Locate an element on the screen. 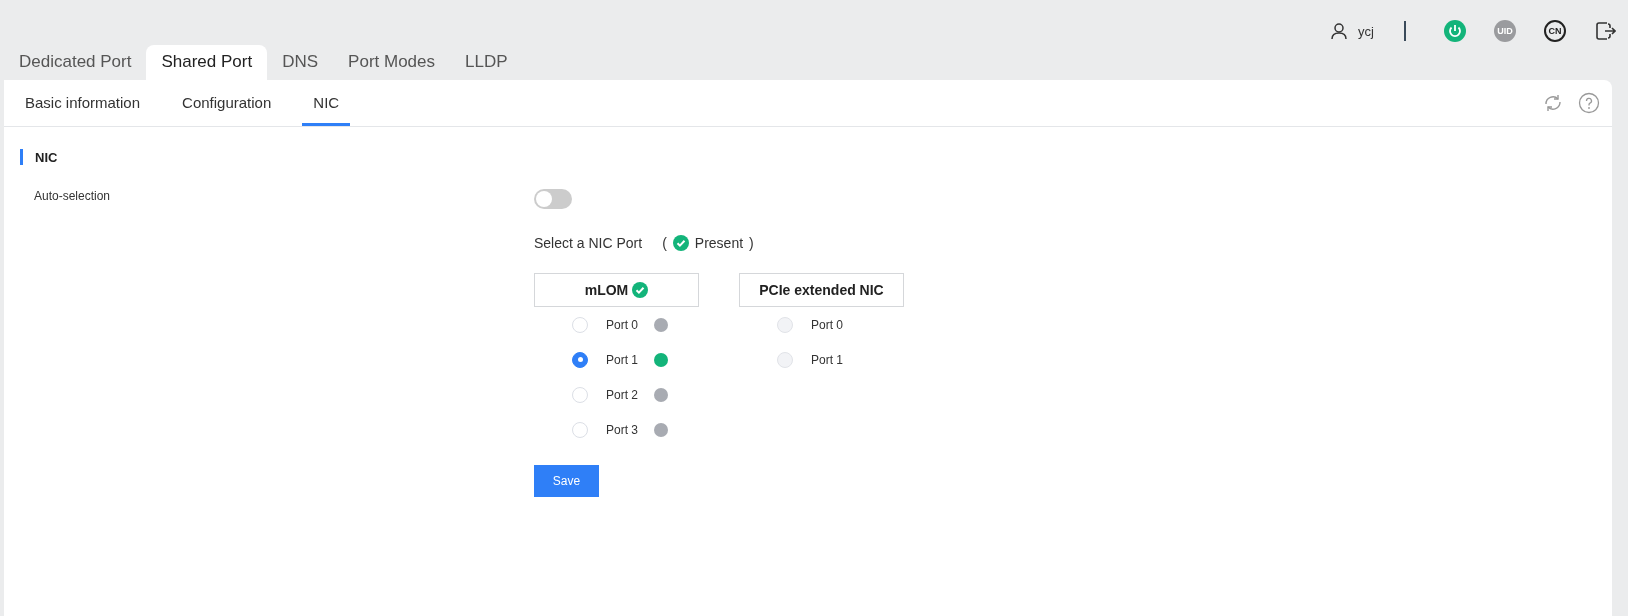 The image size is (1628, 616). tab: Dedicated Port is located at coordinates (75, 62).